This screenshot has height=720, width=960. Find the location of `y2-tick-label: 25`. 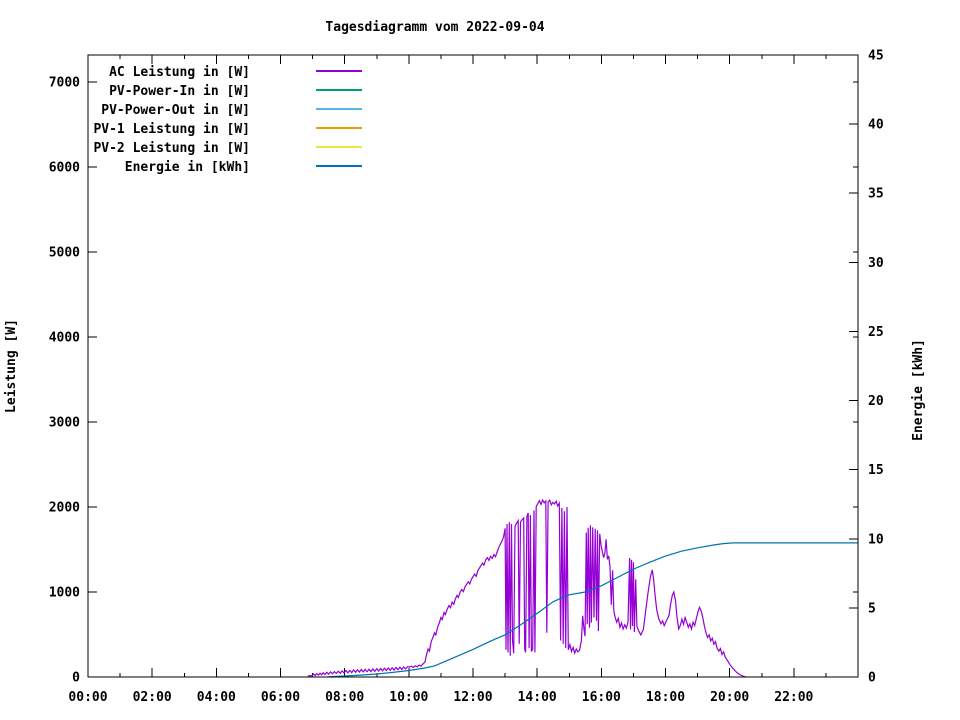

y2-tick-label: 25 is located at coordinates (876, 332).